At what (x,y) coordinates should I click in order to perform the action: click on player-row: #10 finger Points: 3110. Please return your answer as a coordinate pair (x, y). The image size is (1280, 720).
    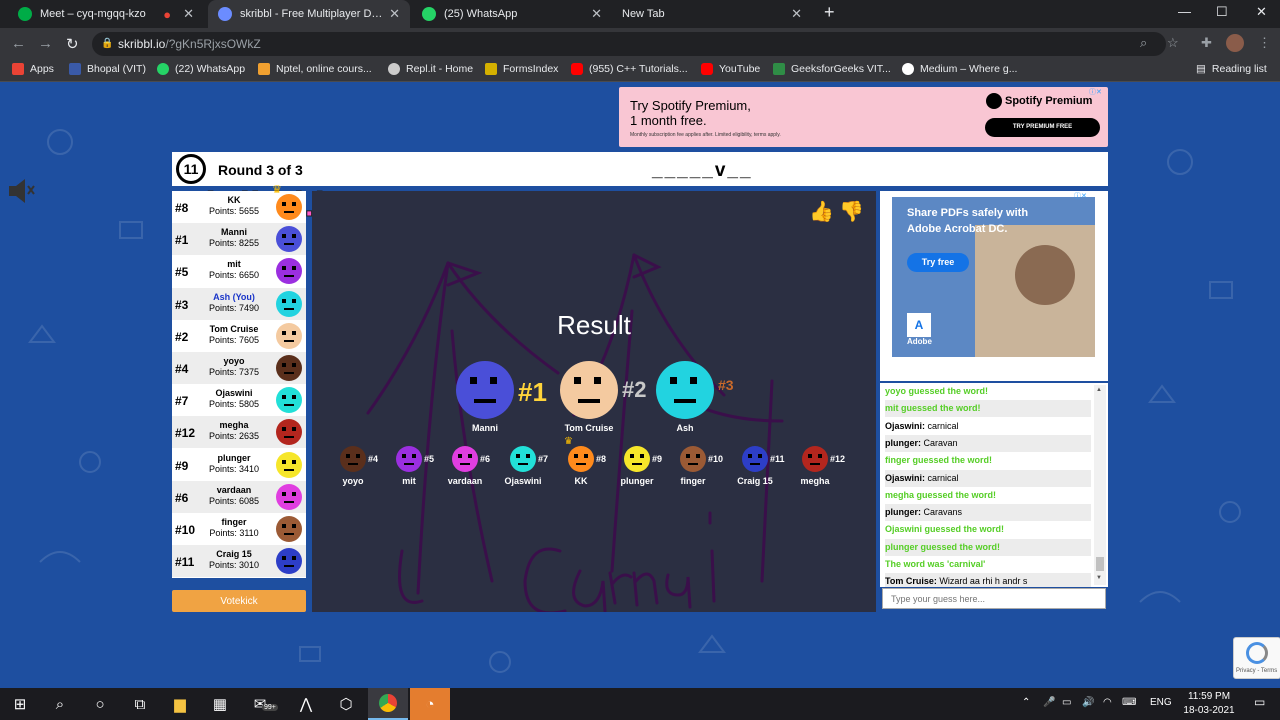
    Looking at the image, I should click on (239, 529).